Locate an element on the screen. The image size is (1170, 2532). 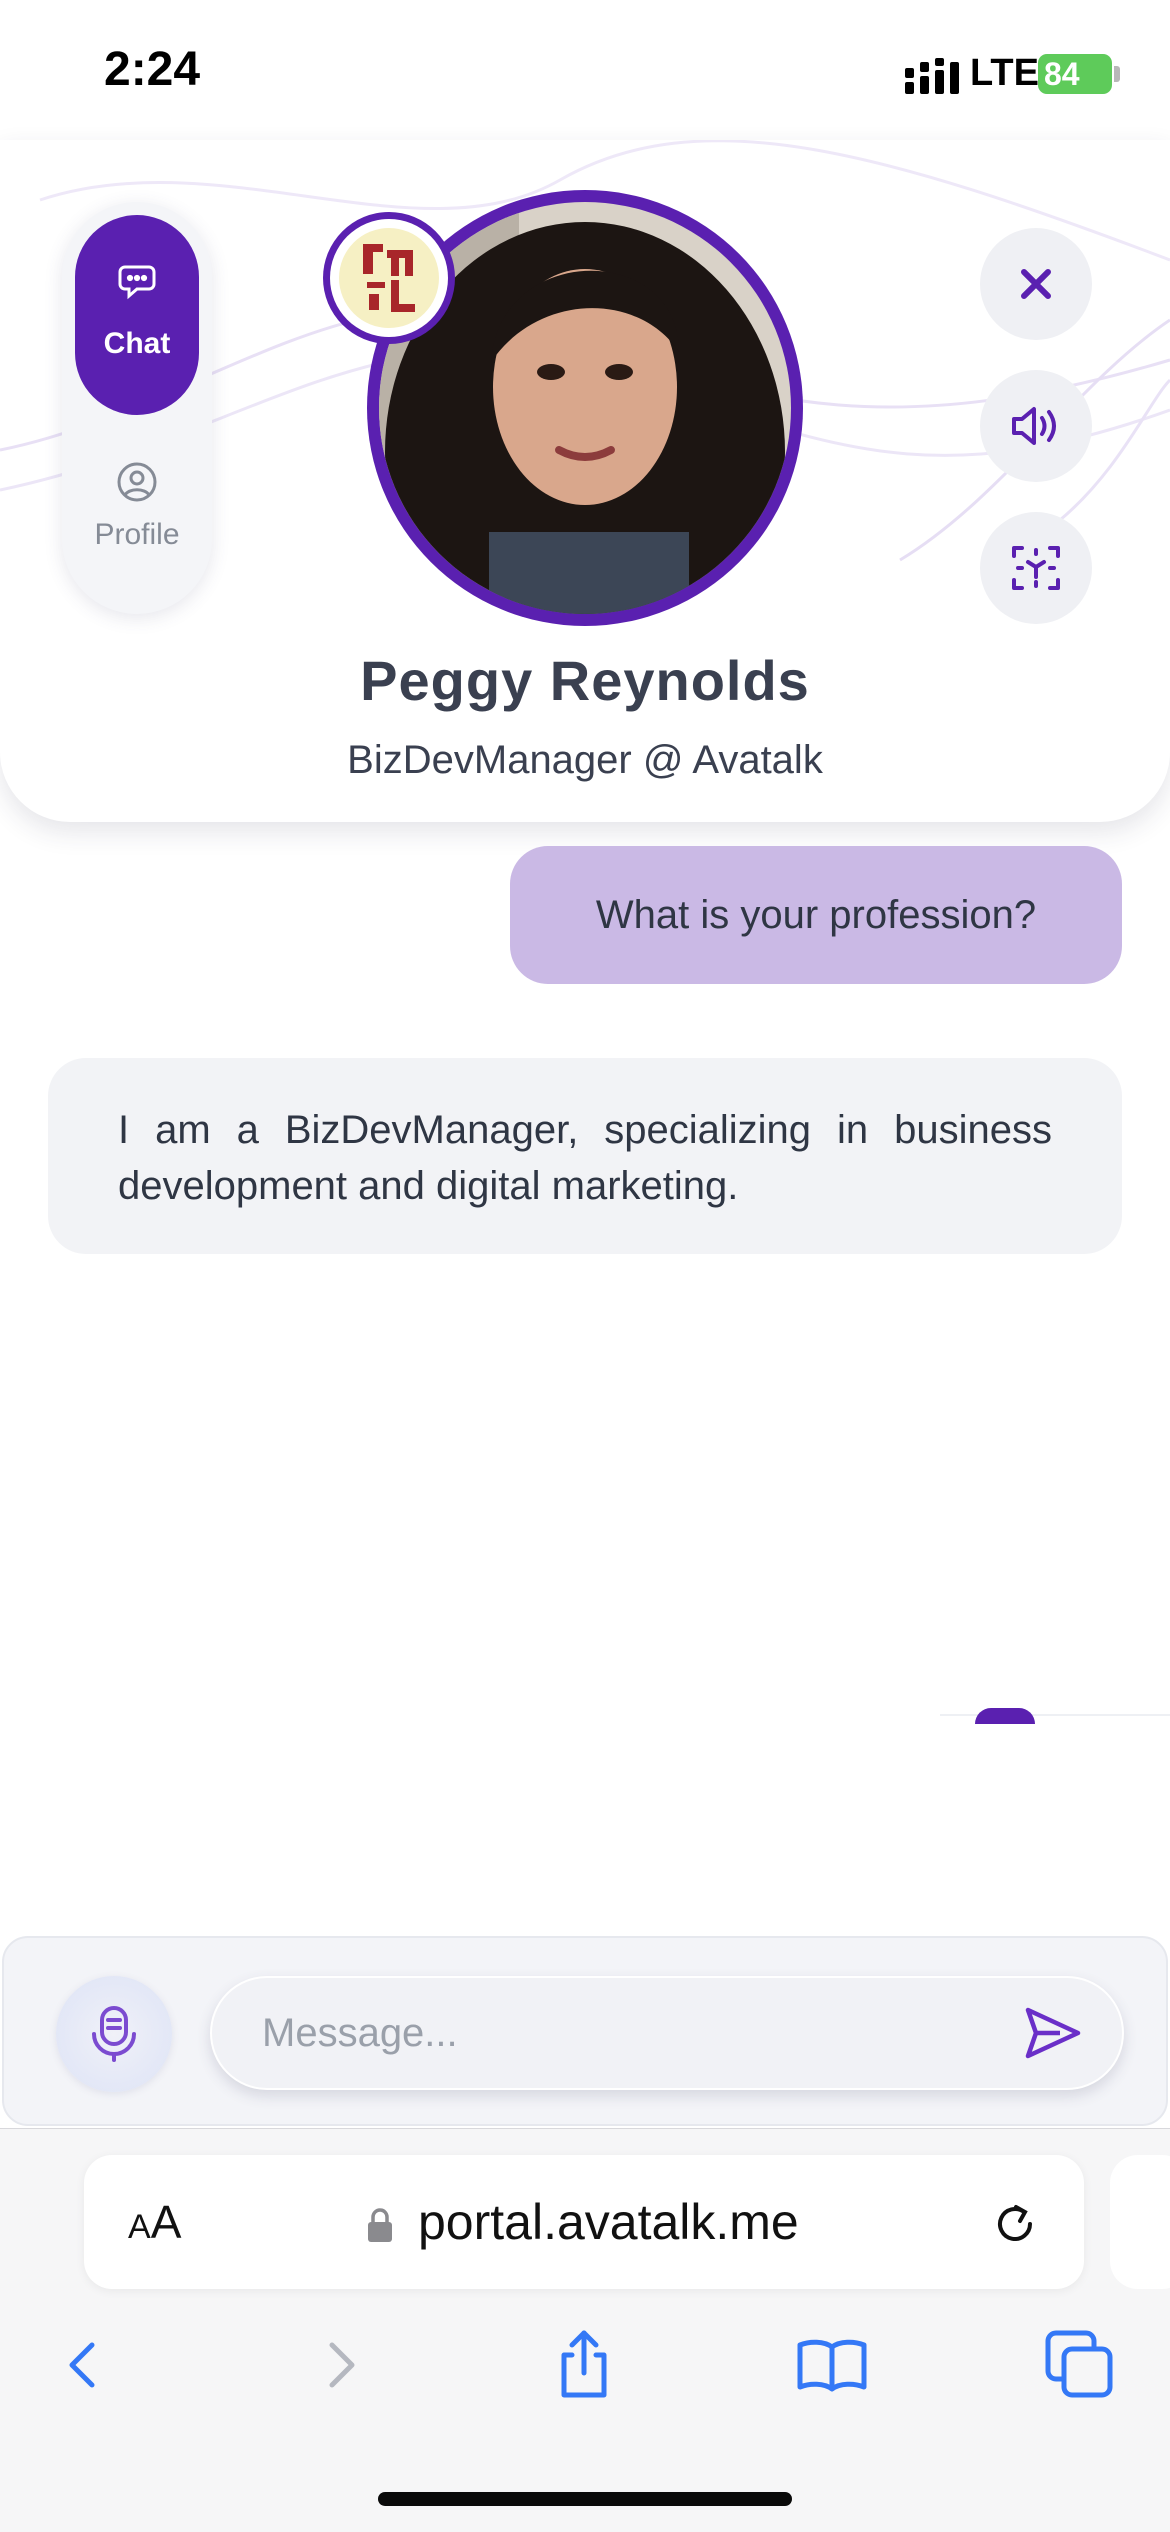
battery-icon: 84 is located at coordinates (1075, 74).